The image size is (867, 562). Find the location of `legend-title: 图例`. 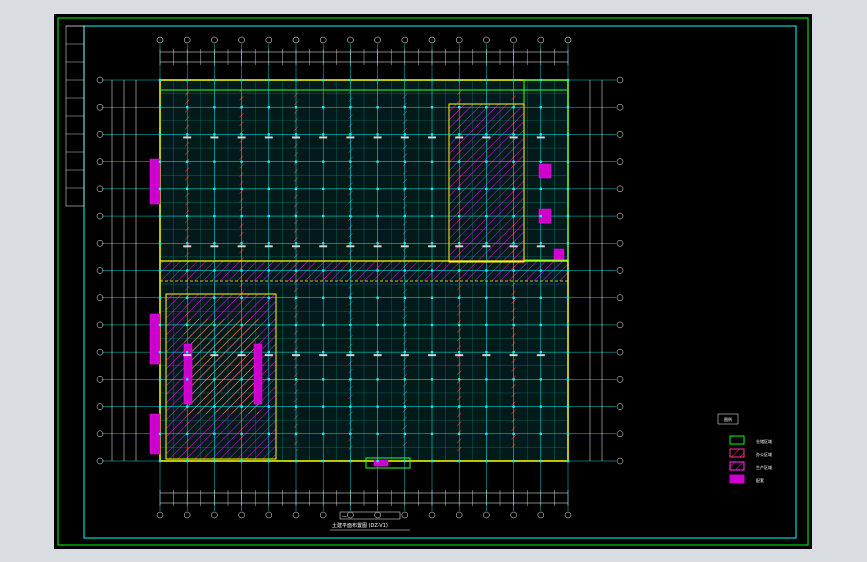

legend-title: 图例 is located at coordinates (728, 419).